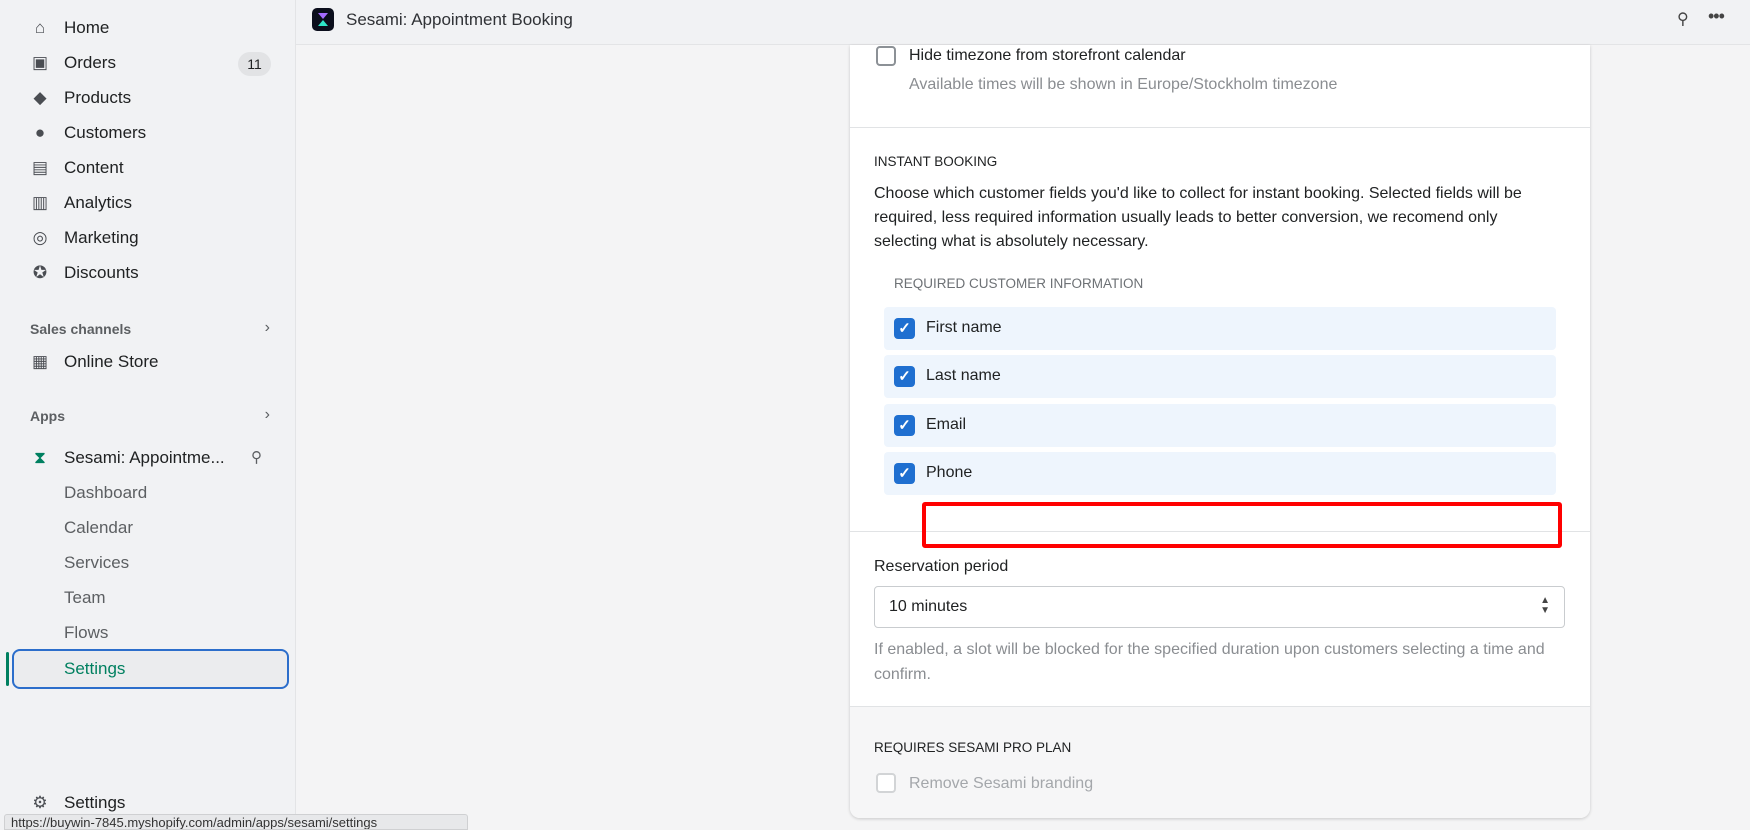  What do you see at coordinates (150, 669) in the screenshot?
I see `active-highlight` at bounding box center [150, 669].